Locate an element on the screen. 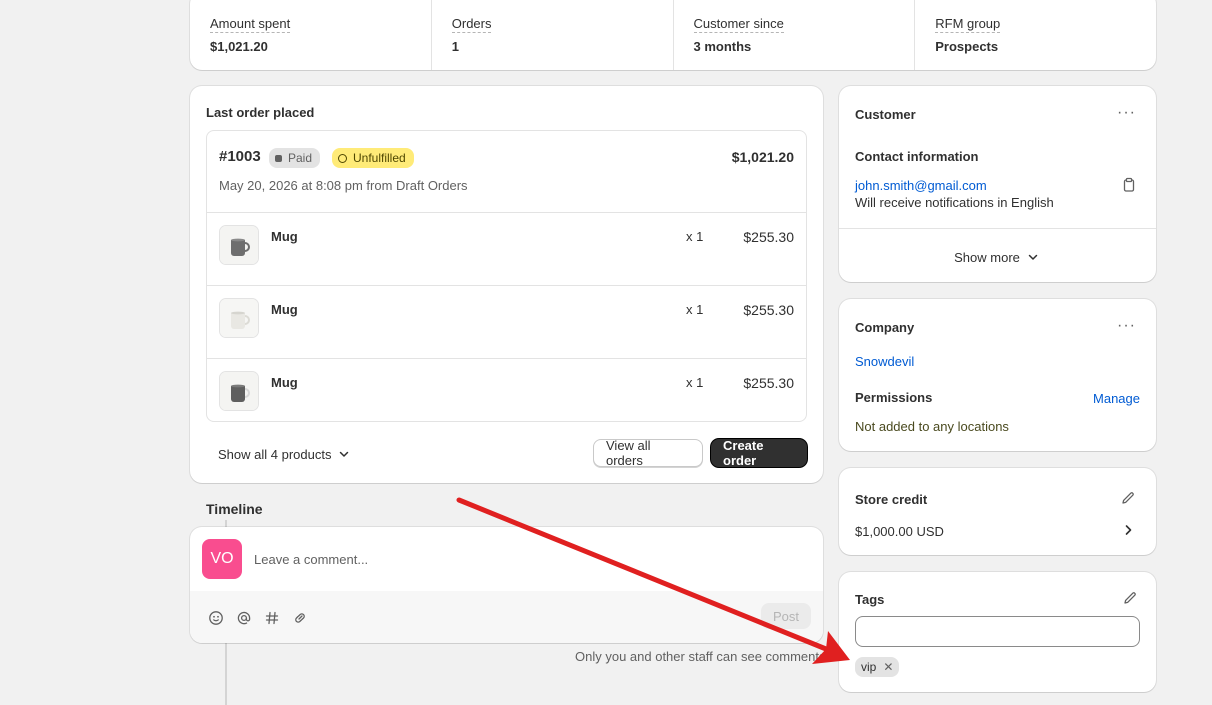  show-all-products-button: Show all 4 products is located at coordinates (285, 454).